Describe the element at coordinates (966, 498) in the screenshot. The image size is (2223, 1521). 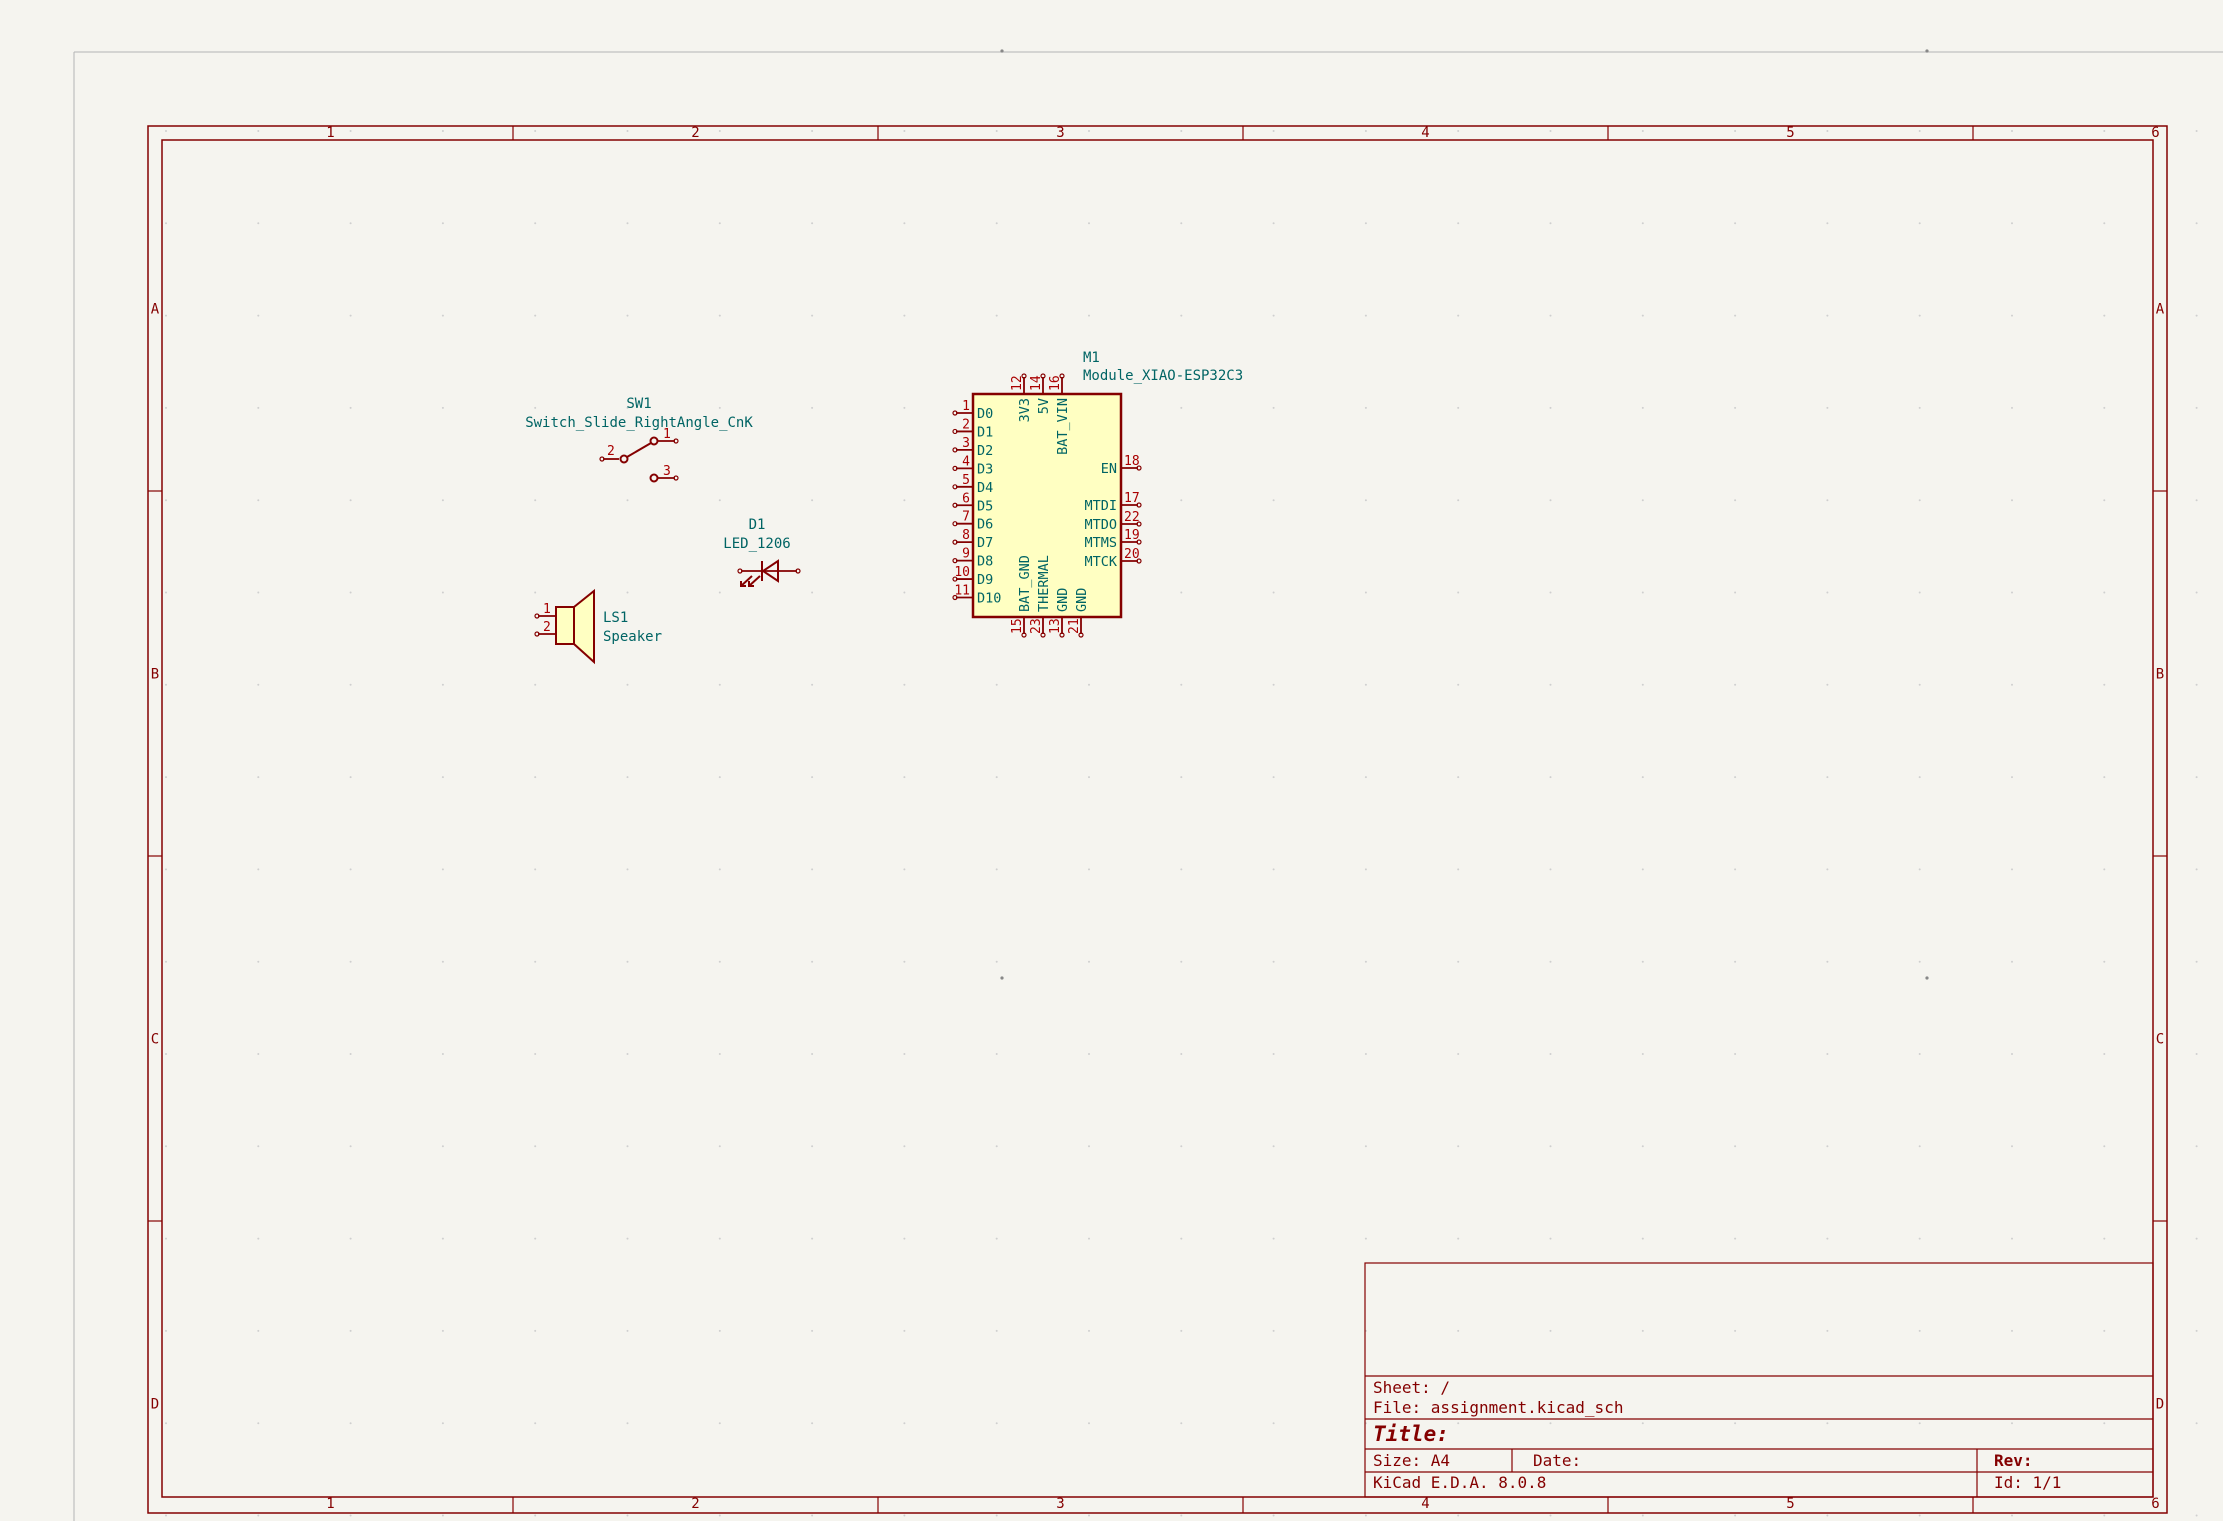
I see `svg-text: 6` at that location.